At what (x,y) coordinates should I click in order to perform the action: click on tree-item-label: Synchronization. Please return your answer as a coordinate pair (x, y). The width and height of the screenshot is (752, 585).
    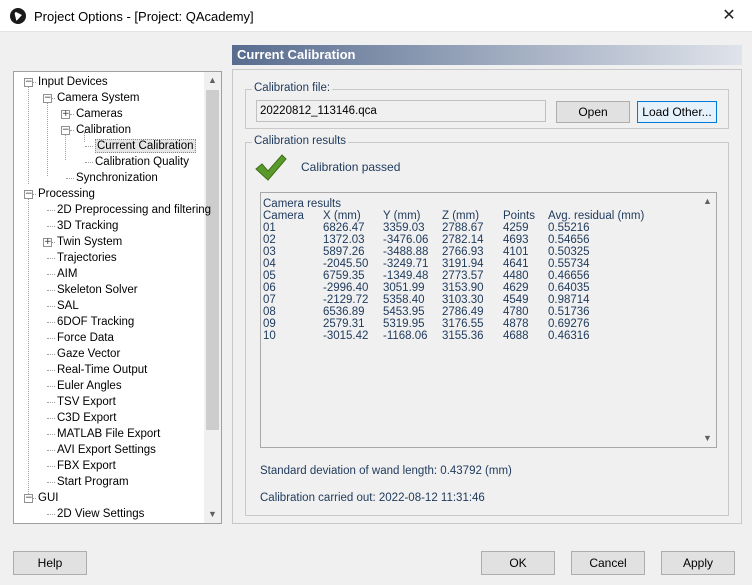
    Looking at the image, I should click on (117, 178).